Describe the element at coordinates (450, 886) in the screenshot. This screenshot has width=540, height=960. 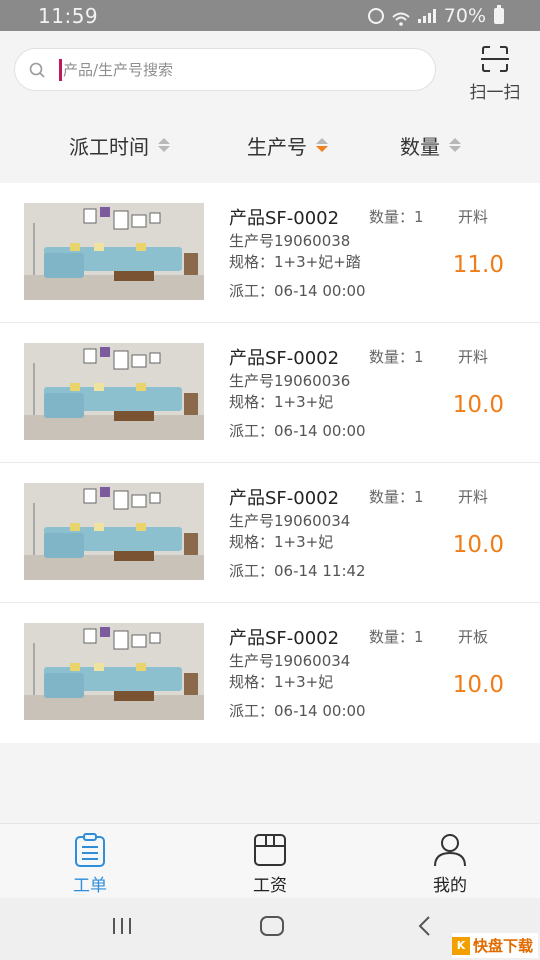
I see `tab-label: 我的` at that location.